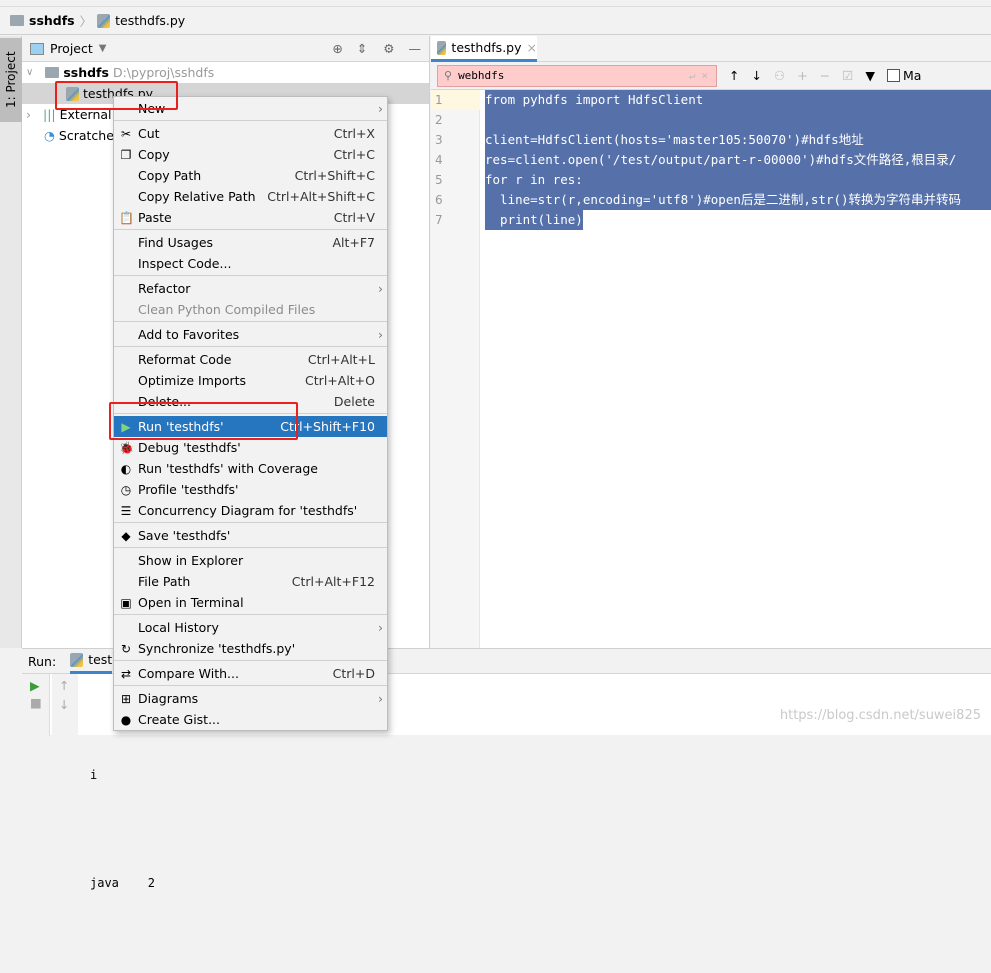 The width and height of the screenshot is (991, 973). What do you see at coordinates (250, 560) in the screenshot?
I see `menu-item-show-in-explorer: Show in Explorer` at bounding box center [250, 560].